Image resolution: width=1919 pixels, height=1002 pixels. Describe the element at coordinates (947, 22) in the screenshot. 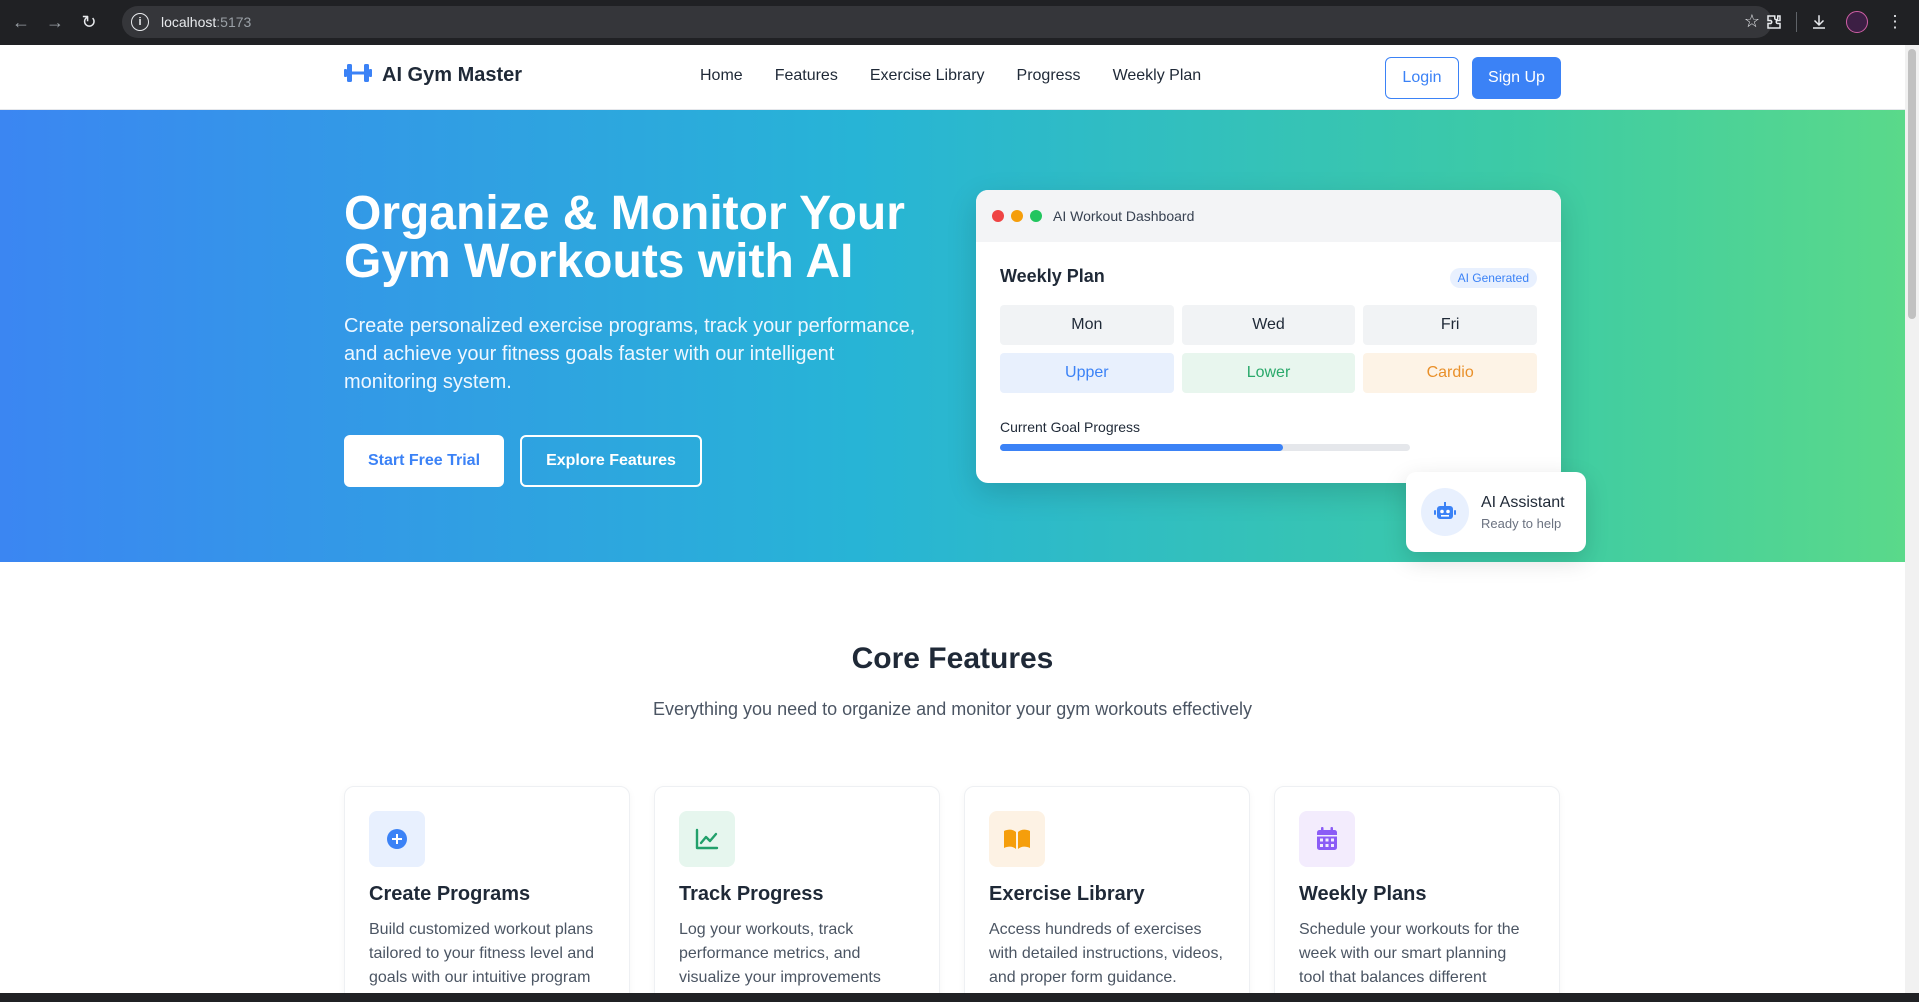

I see `address-bar: i localhost:5173 ☆` at that location.